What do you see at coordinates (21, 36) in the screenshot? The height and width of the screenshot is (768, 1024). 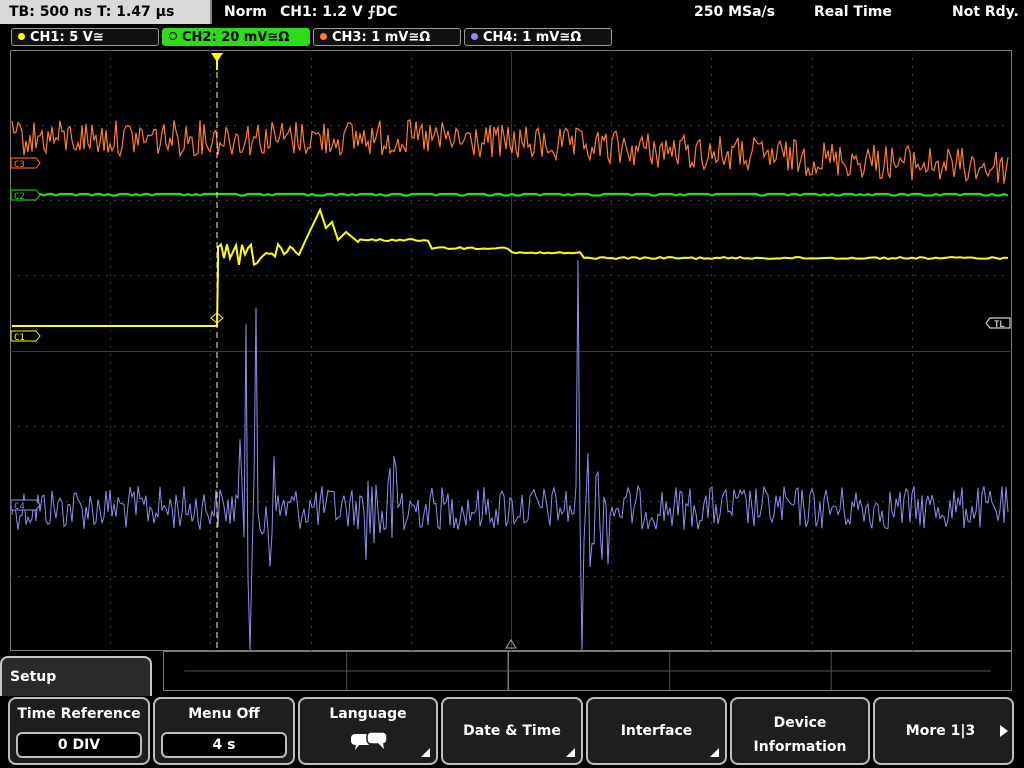 I see `channel-1-dot-icon` at bounding box center [21, 36].